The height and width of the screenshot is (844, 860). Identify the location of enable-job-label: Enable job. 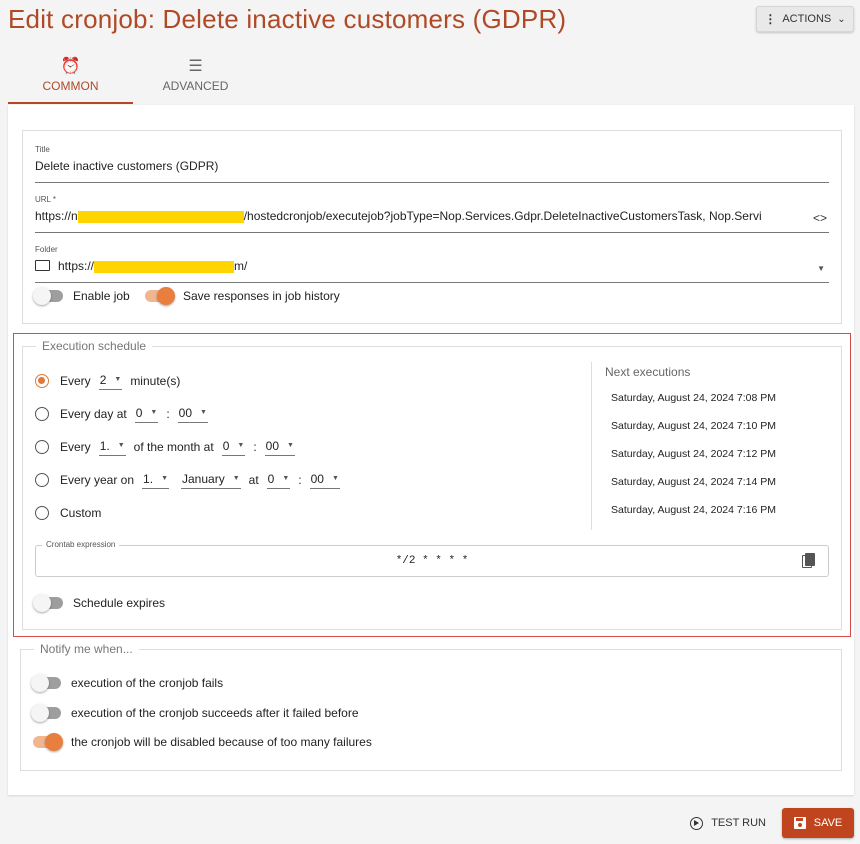
(101, 296).